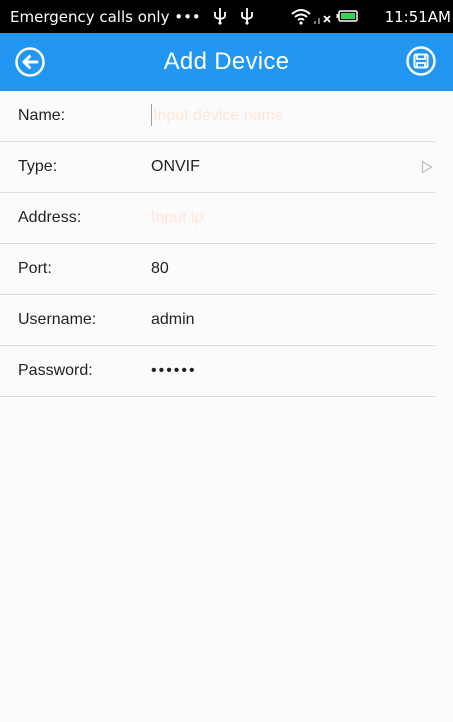  I want to click on name-input: Input device name, so click(291, 116).